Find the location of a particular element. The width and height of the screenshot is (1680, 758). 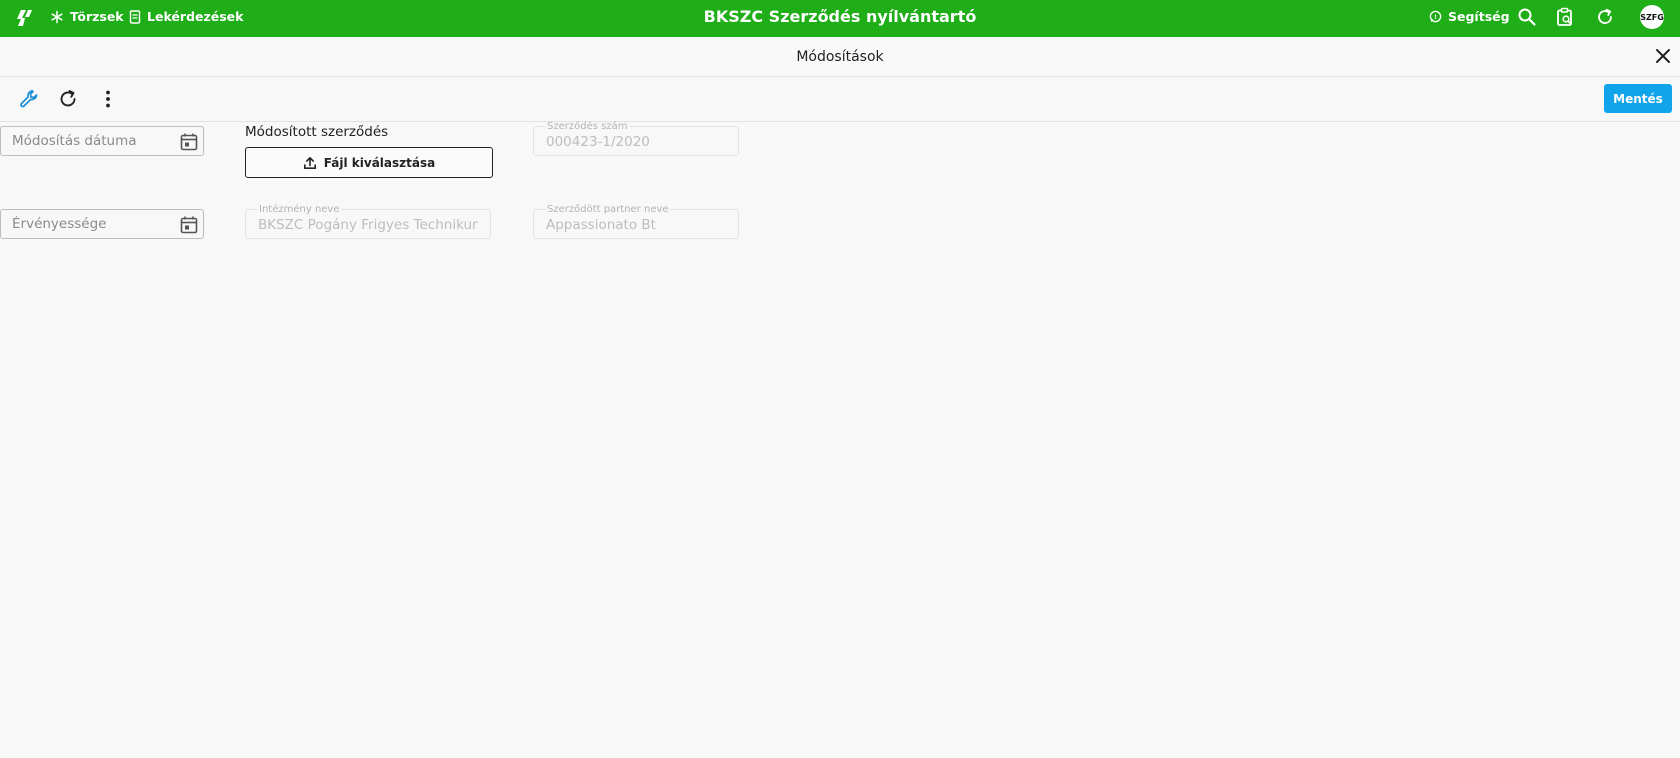

nav-torzsek: Törzsek is located at coordinates (87, 16).